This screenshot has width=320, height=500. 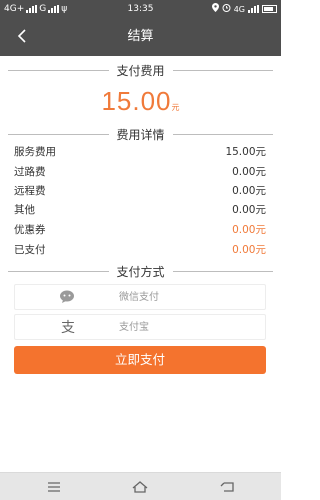 I want to click on detail-row-other: 其他 0.00元, so click(x=140, y=209).